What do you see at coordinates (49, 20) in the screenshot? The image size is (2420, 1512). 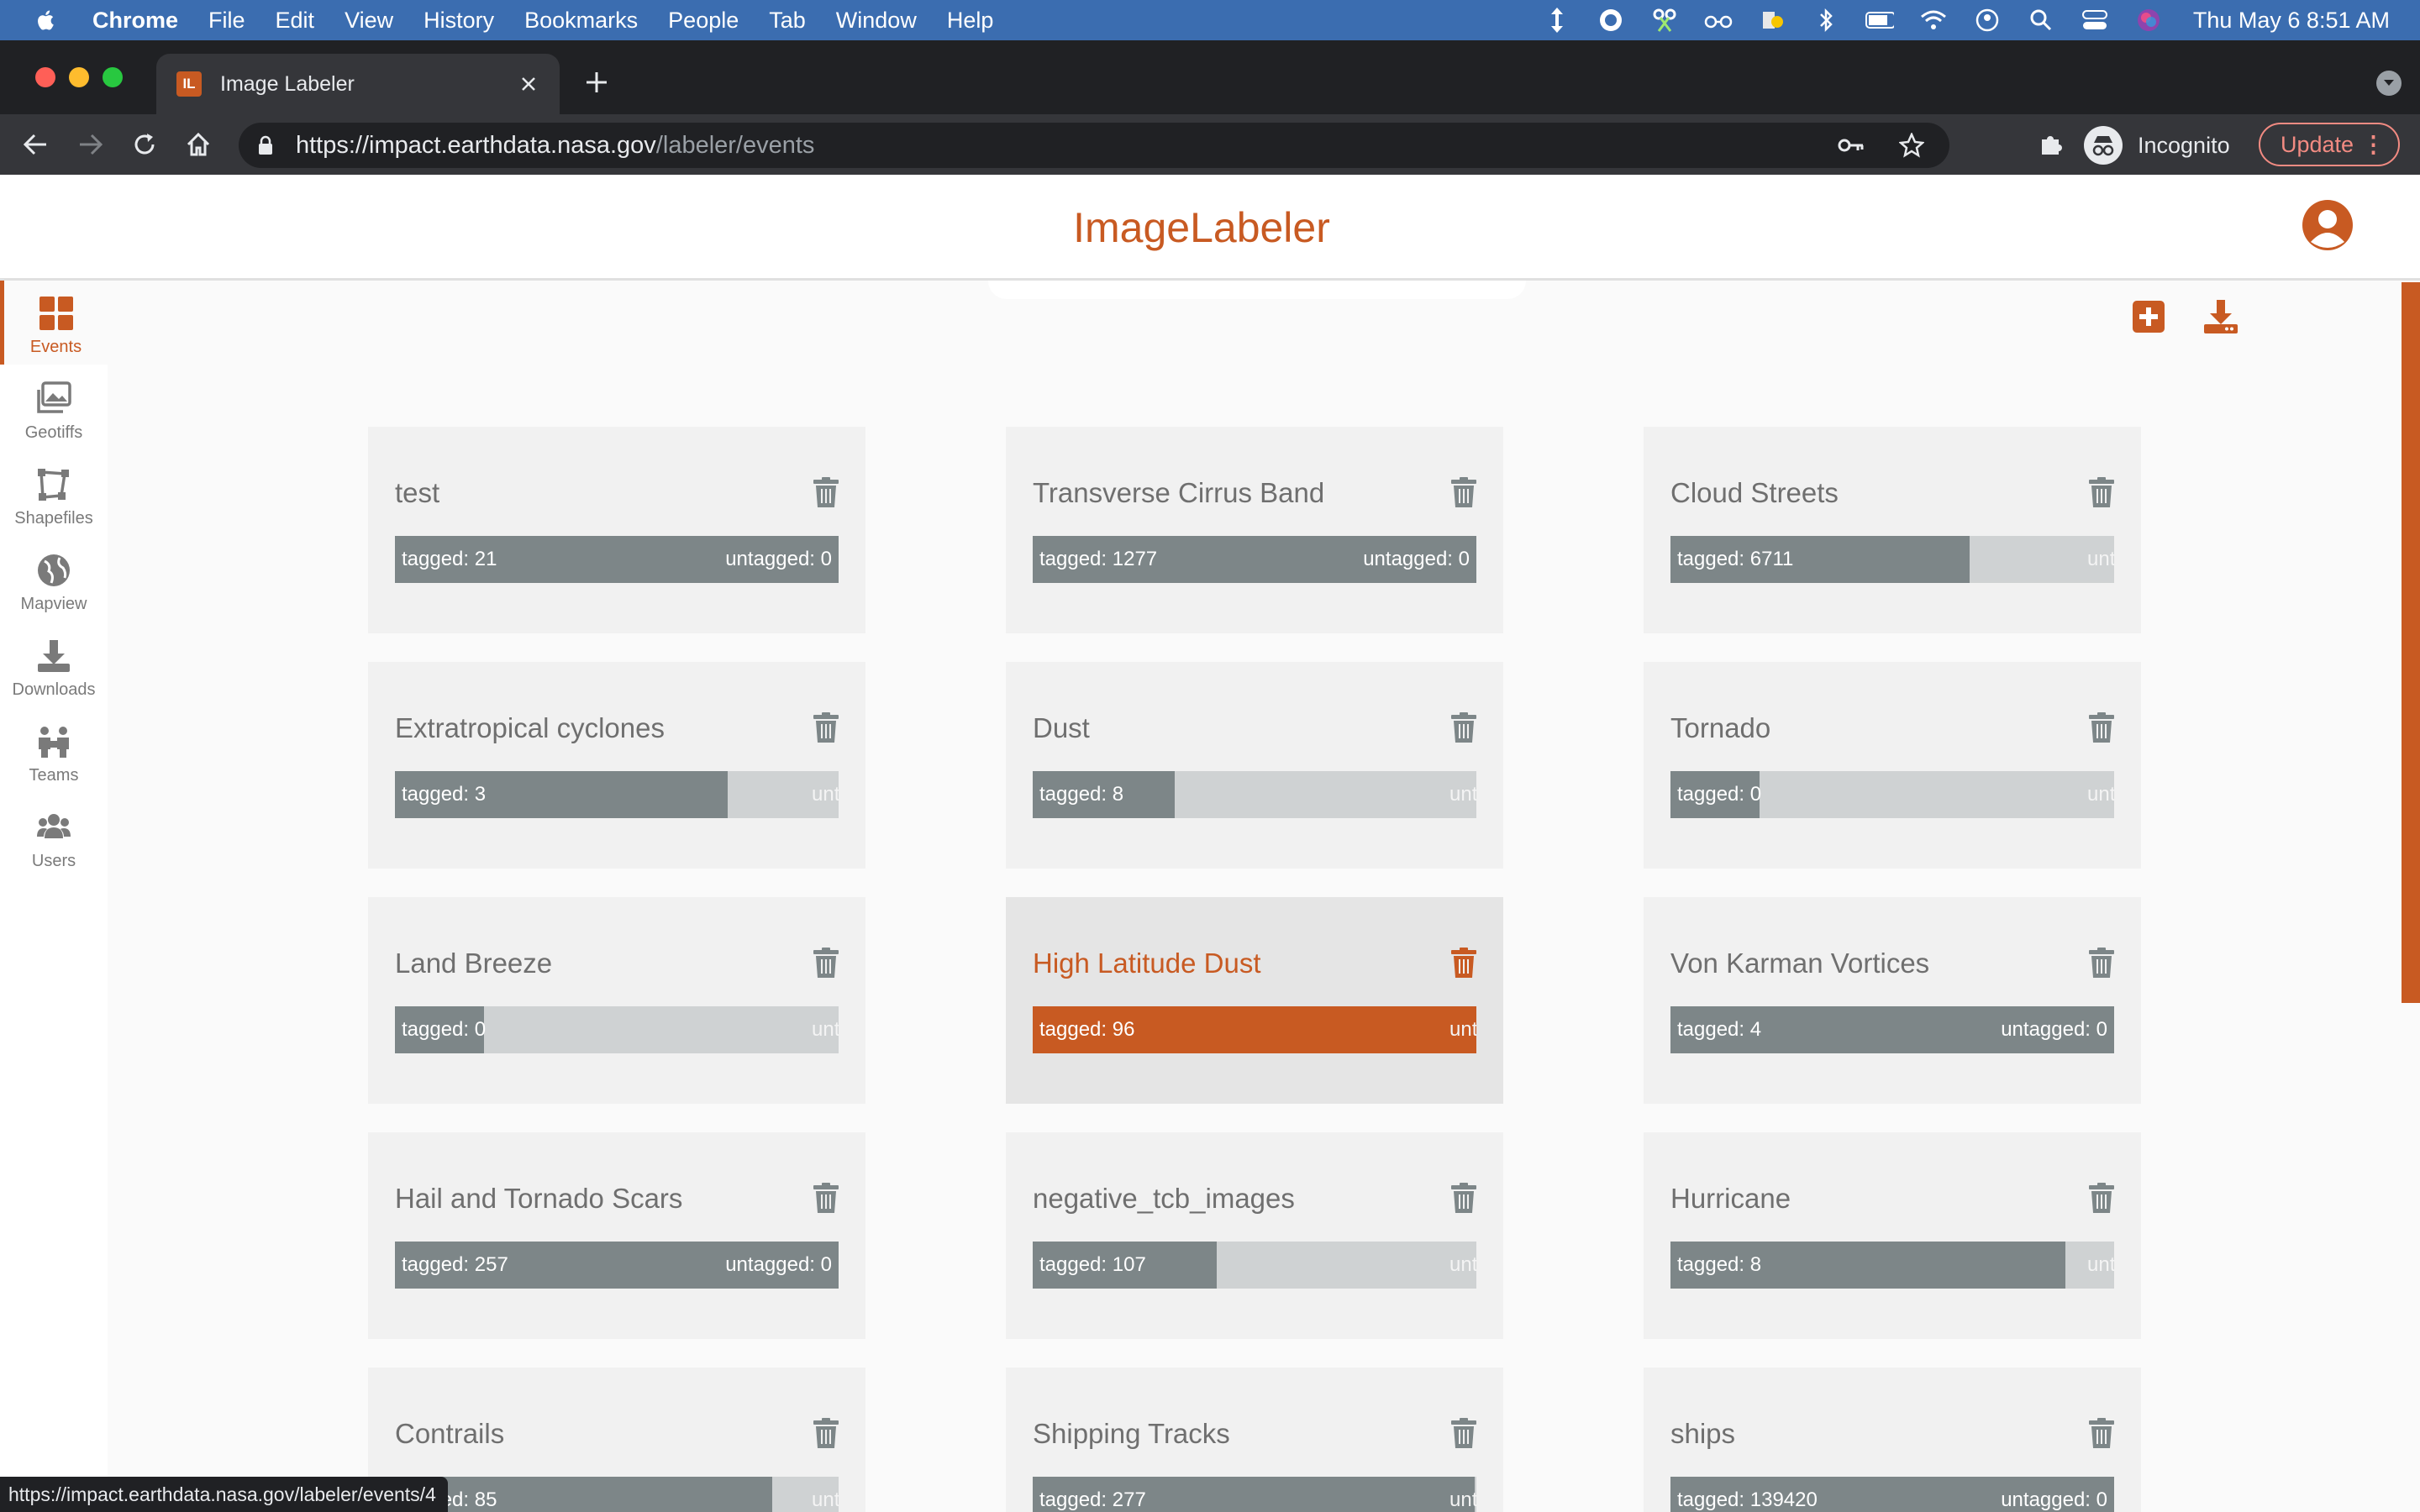 I see `apple-icon` at bounding box center [49, 20].